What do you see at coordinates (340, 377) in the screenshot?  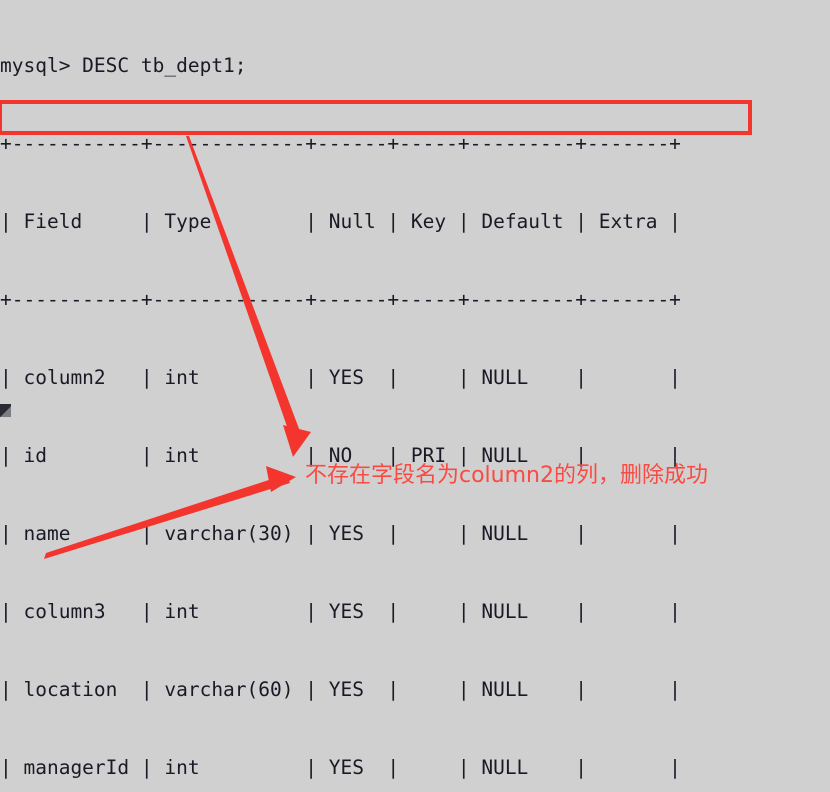 I see `terminal-line: | column2 | int | YES | | NULL | |` at bounding box center [340, 377].